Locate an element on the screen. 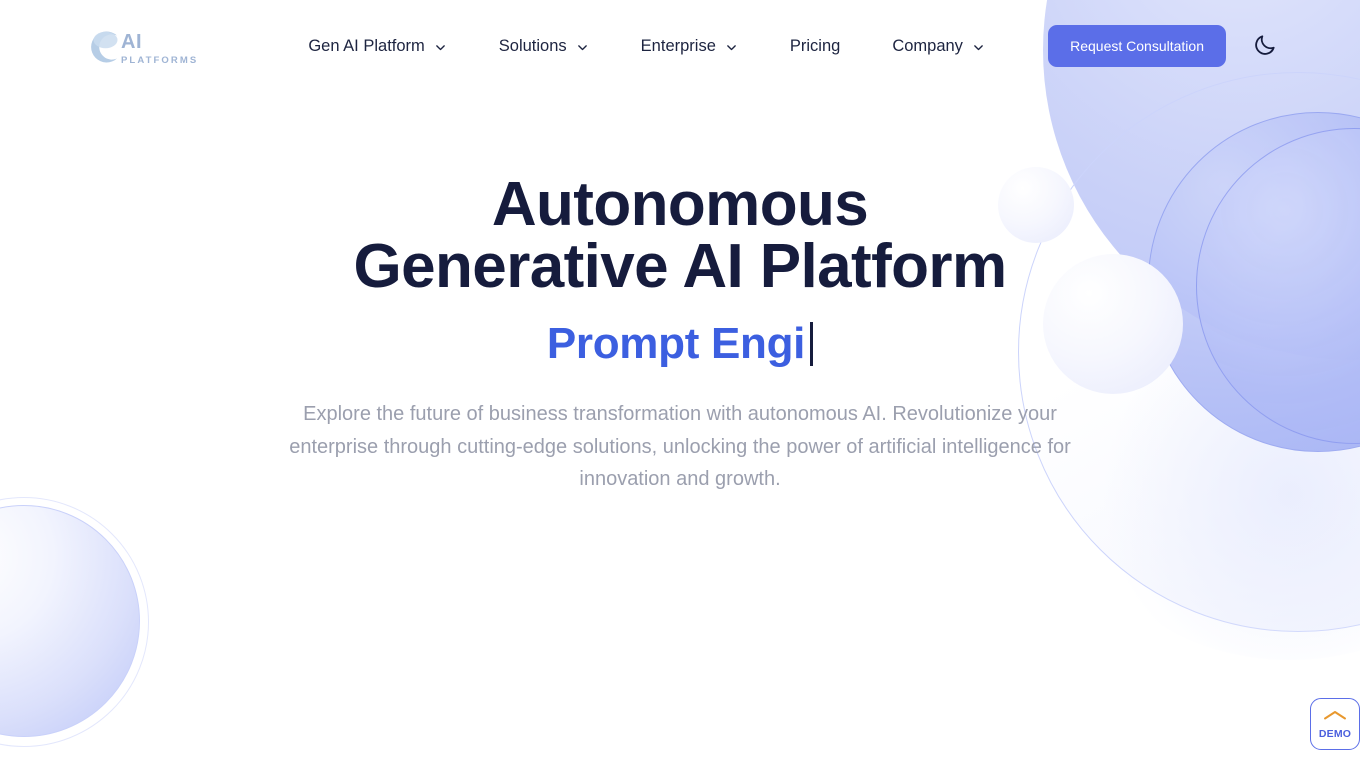 The height and width of the screenshot is (764, 1360). nav-item-solutions: Solutions is located at coordinates (544, 46).